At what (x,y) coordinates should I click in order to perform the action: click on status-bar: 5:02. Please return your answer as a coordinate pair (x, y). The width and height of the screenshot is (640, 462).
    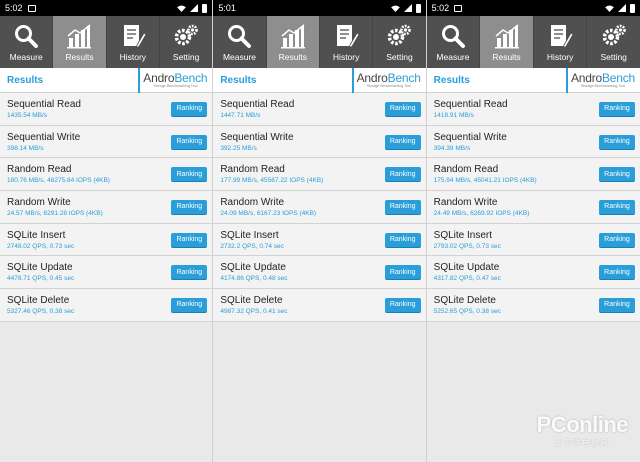
    Looking at the image, I should click on (533, 8).